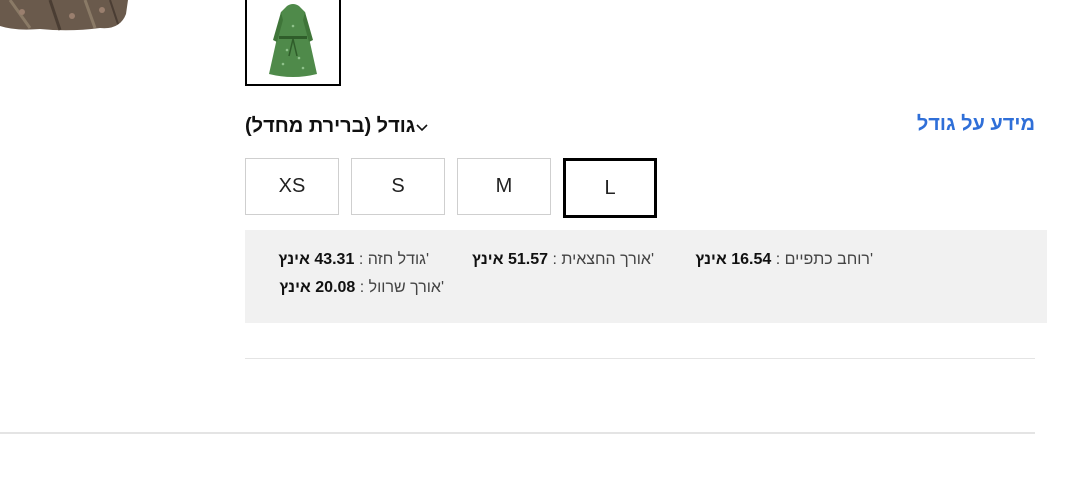 The image size is (1068, 502). I want to click on measurement-label: 'גודל חזה :, so click(393, 259).